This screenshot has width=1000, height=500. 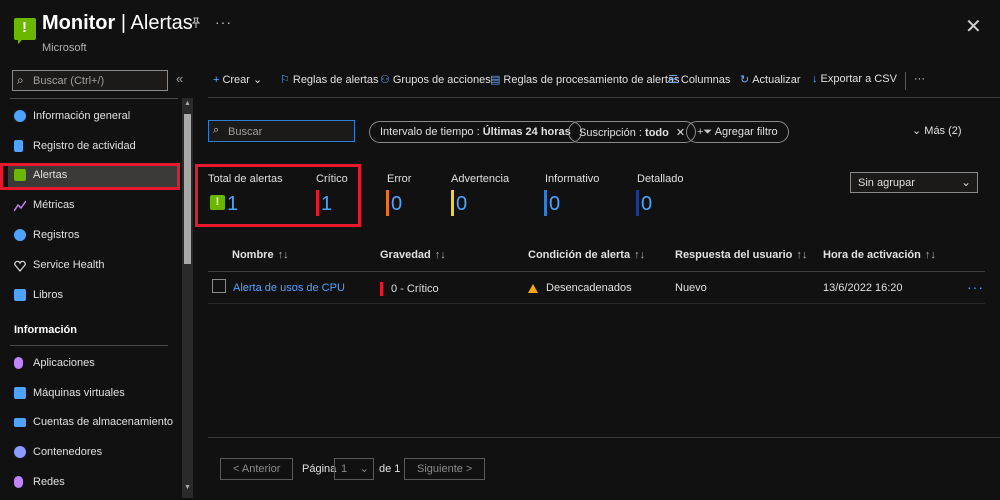 I want to click on sidebar-item-contenedores: Contenedores, so click(x=93, y=452).